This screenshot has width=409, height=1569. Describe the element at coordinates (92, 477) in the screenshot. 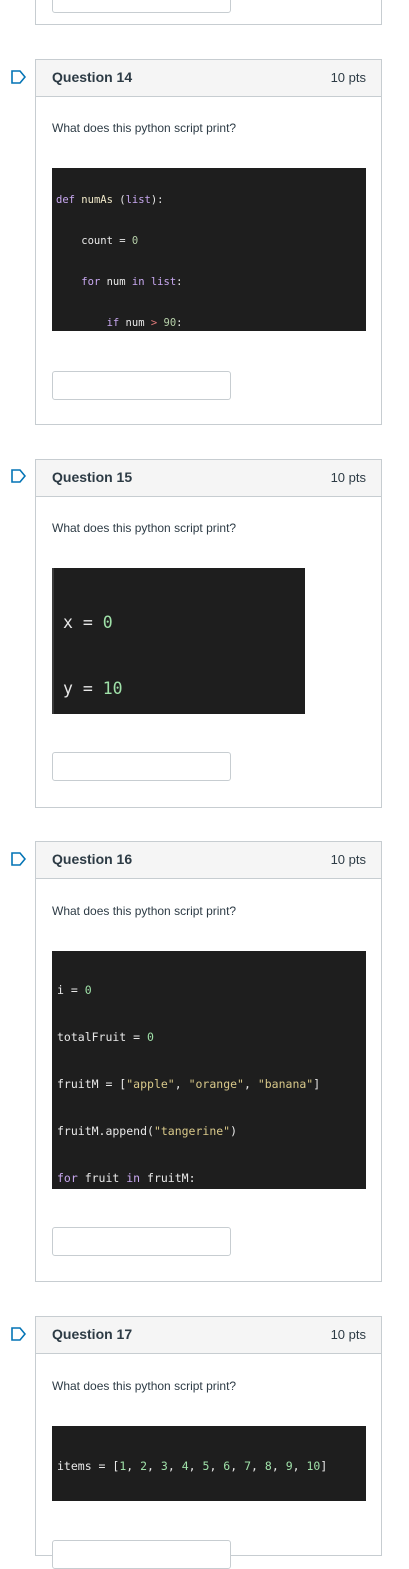

I see `question-title: Question 15` at that location.